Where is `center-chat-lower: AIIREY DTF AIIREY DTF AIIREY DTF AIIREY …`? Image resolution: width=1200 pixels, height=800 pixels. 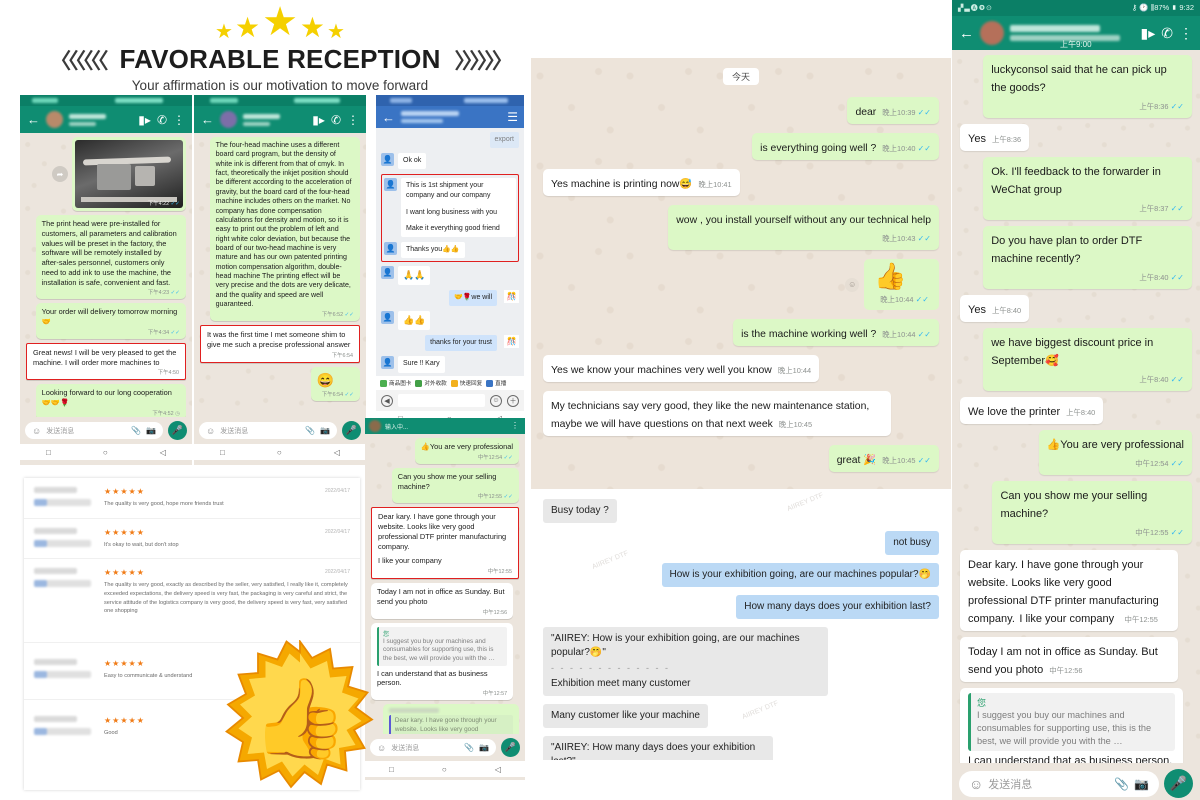 center-chat-lower: AIIREY DTF AIIREY DTF AIIREY DTF AIIREY … is located at coordinates (741, 624).